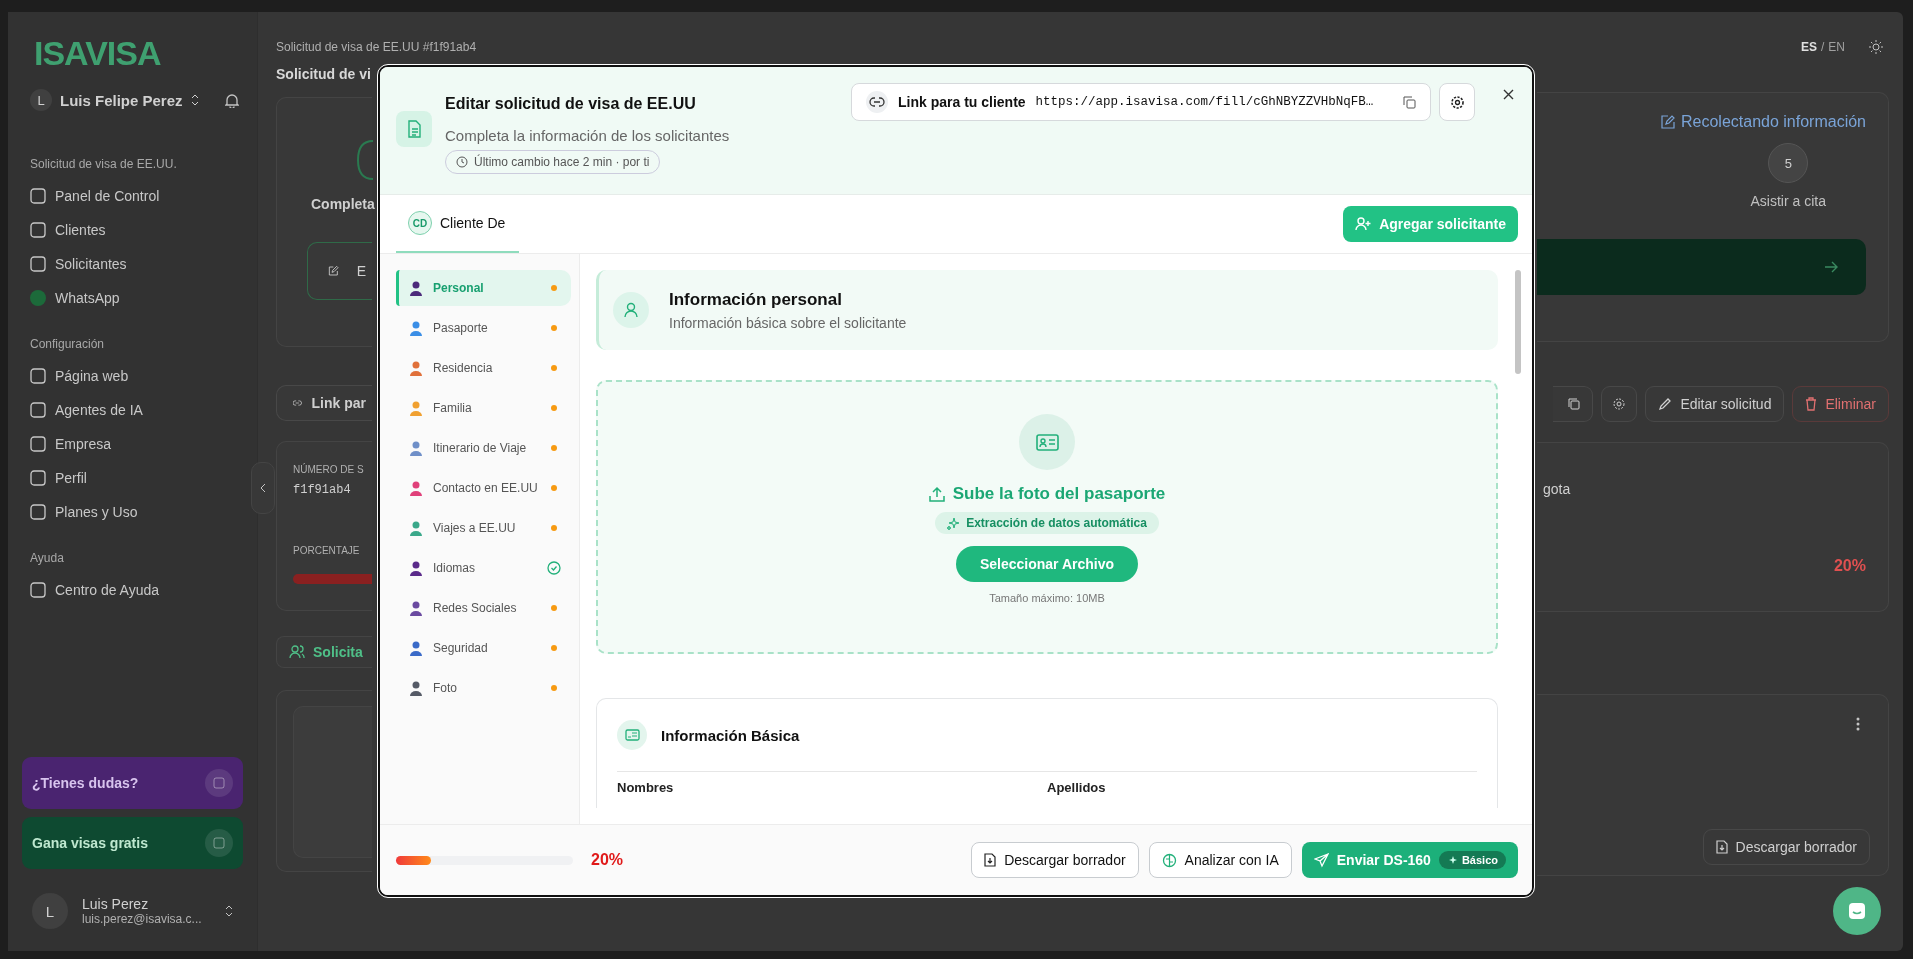  I want to click on send-icon, so click(1321, 860).